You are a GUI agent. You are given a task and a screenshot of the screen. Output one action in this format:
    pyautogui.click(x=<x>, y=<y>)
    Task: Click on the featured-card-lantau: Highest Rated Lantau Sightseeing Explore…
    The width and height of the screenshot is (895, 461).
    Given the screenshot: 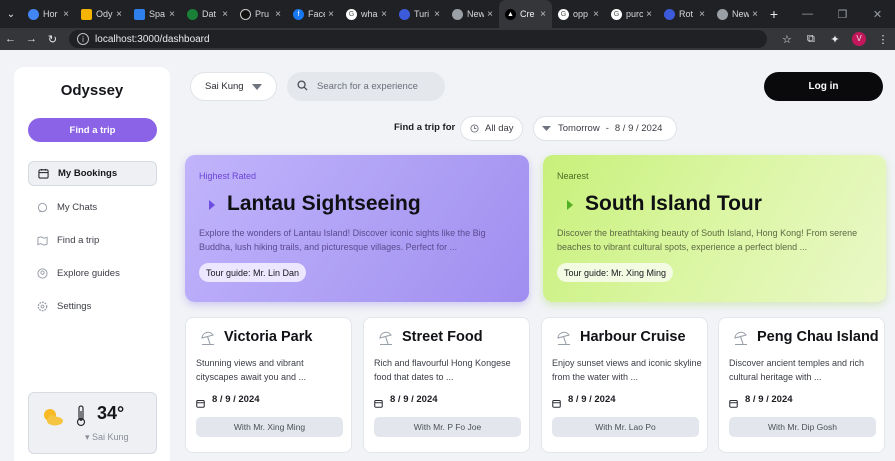 What is the action you would take?
    pyautogui.click(x=357, y=228)
    